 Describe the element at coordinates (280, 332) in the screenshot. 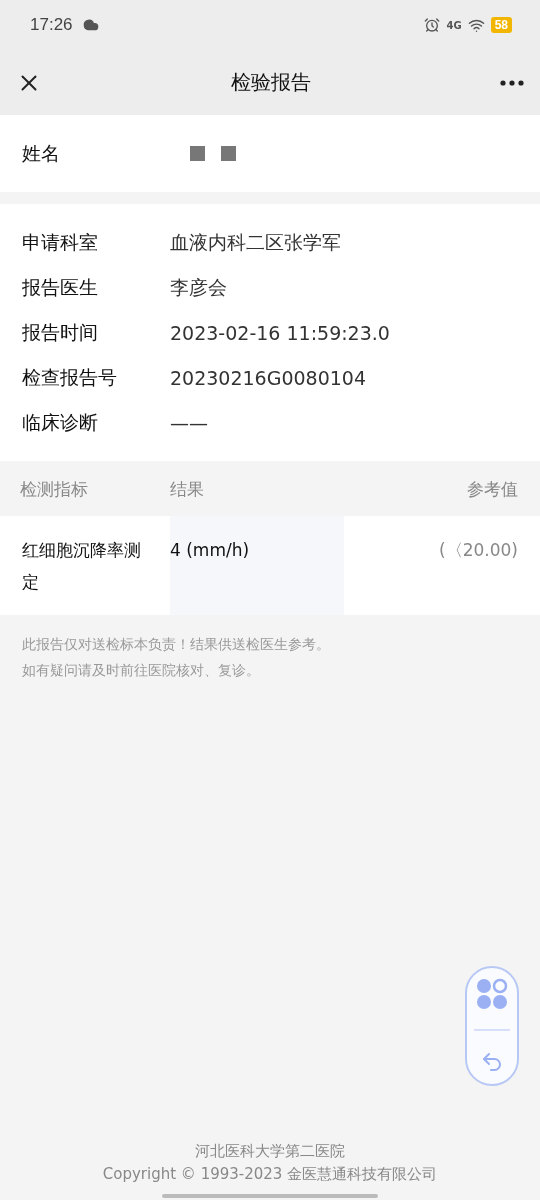

I see `field-value: 2023-02-16 11:59:23.0` at that location.